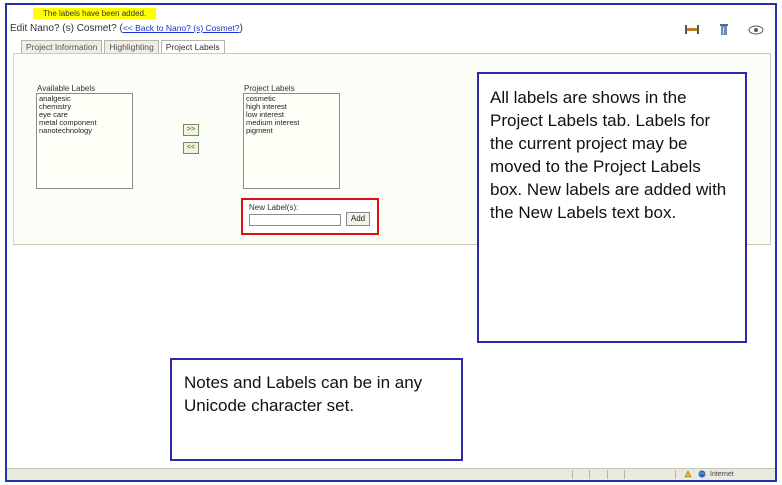  Describe the element at coordinates (84, 131) in the screenshot. I see `list-item: nanotechnology` at that location.